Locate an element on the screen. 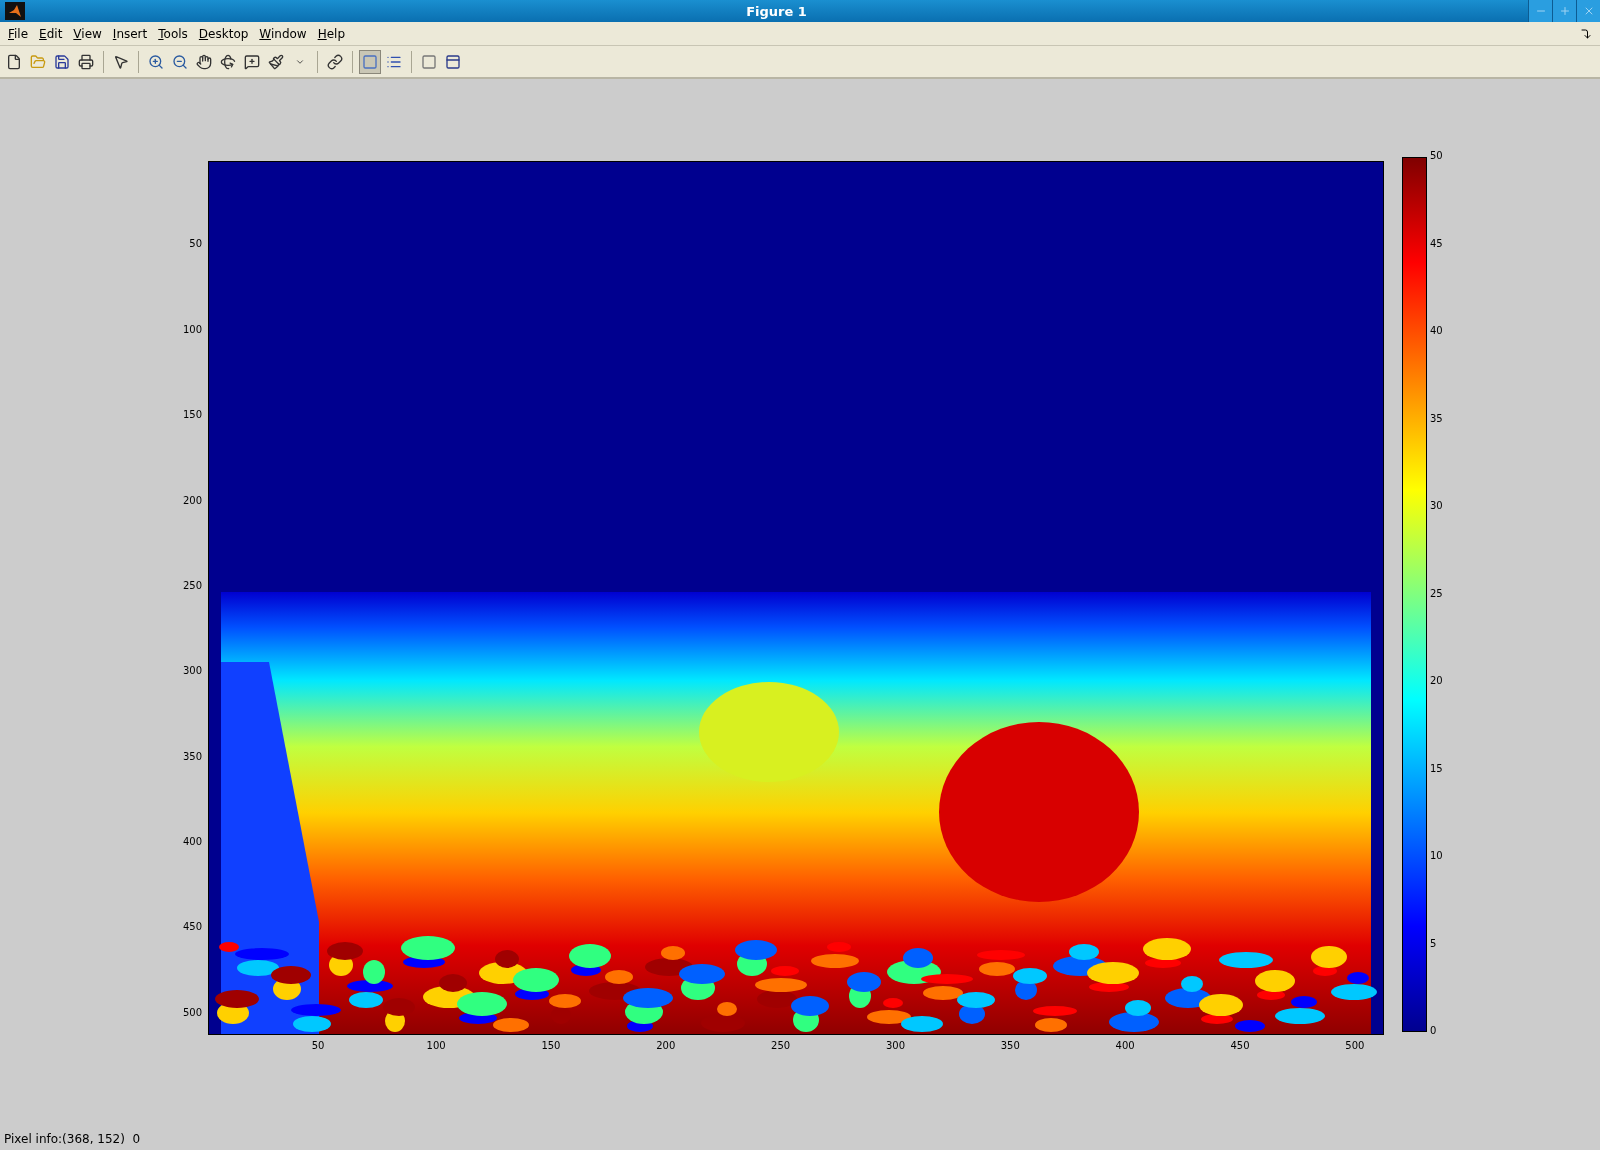 Image resolution: width=1600 pixels, height=1150 pixels. colorbar-tick-label: 10 is located at coordinates (1436, 855).